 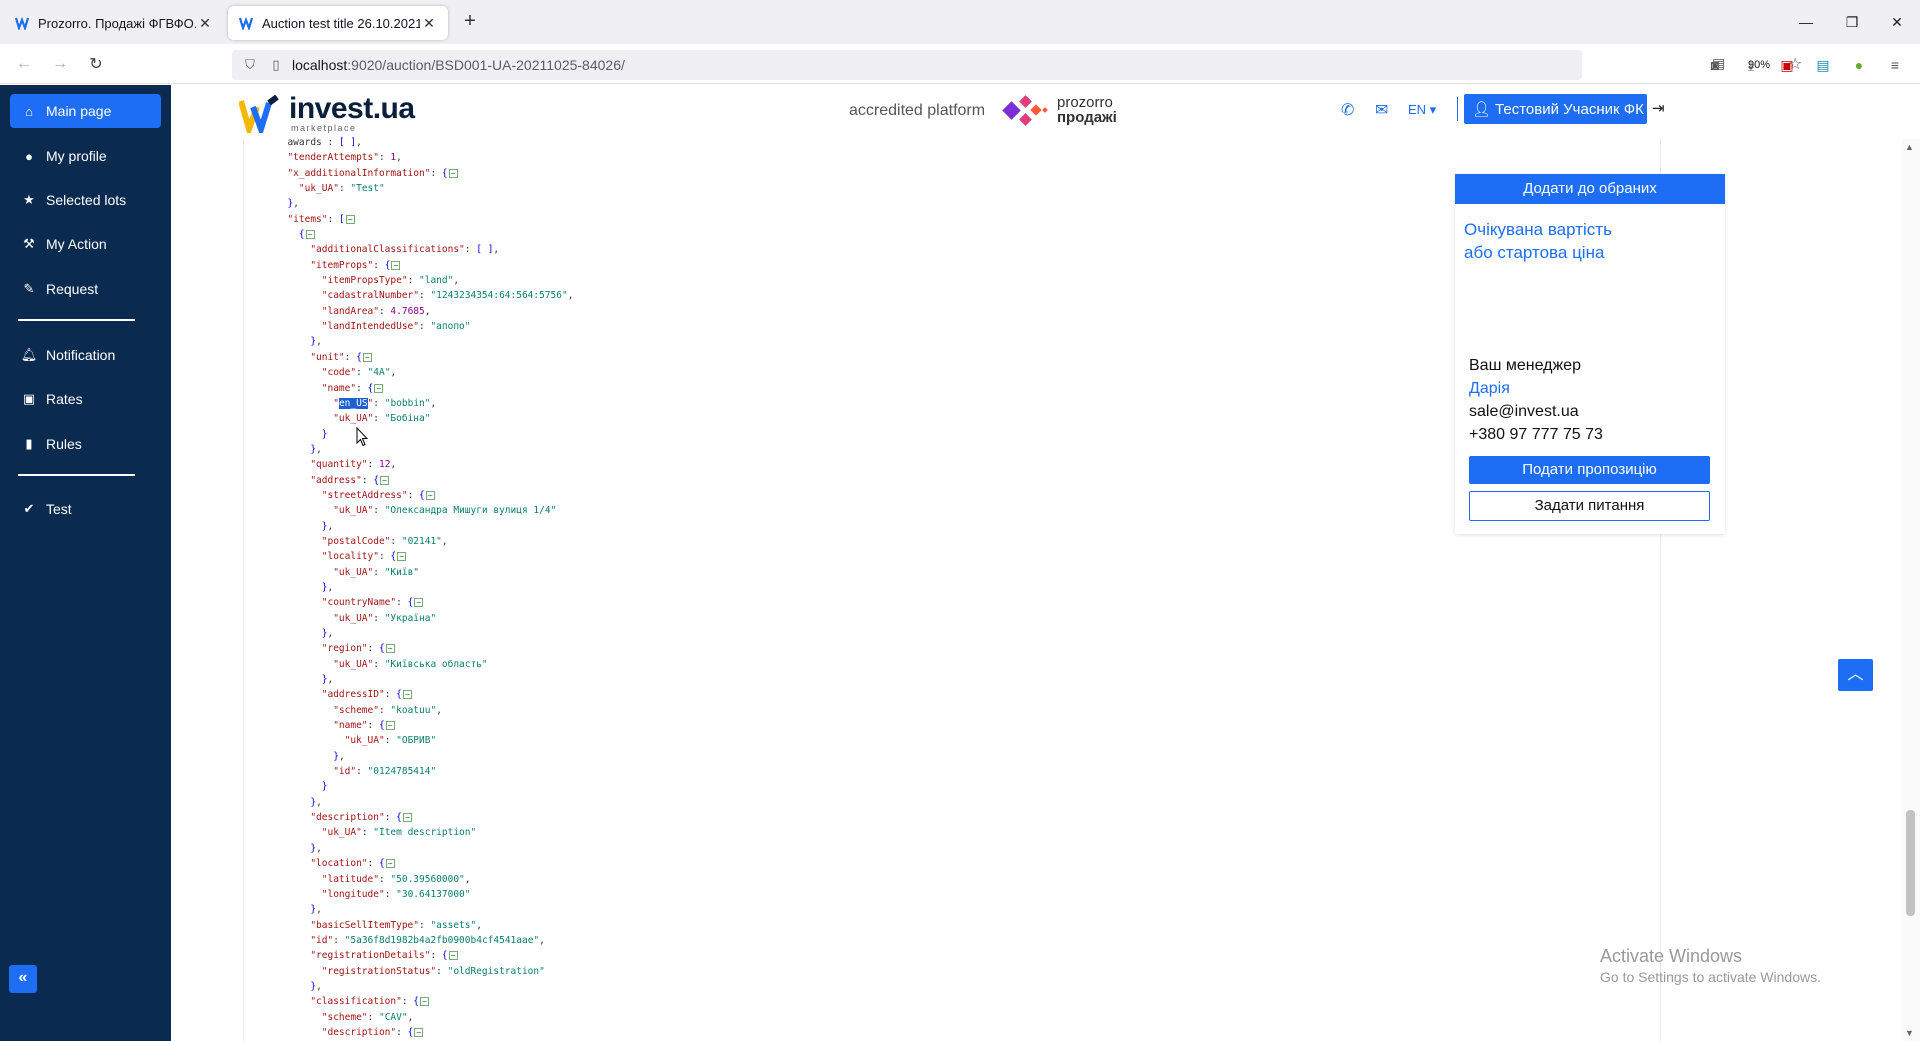 I want to click on sidebar-item-label: Rules, so click(x=64, y=444).